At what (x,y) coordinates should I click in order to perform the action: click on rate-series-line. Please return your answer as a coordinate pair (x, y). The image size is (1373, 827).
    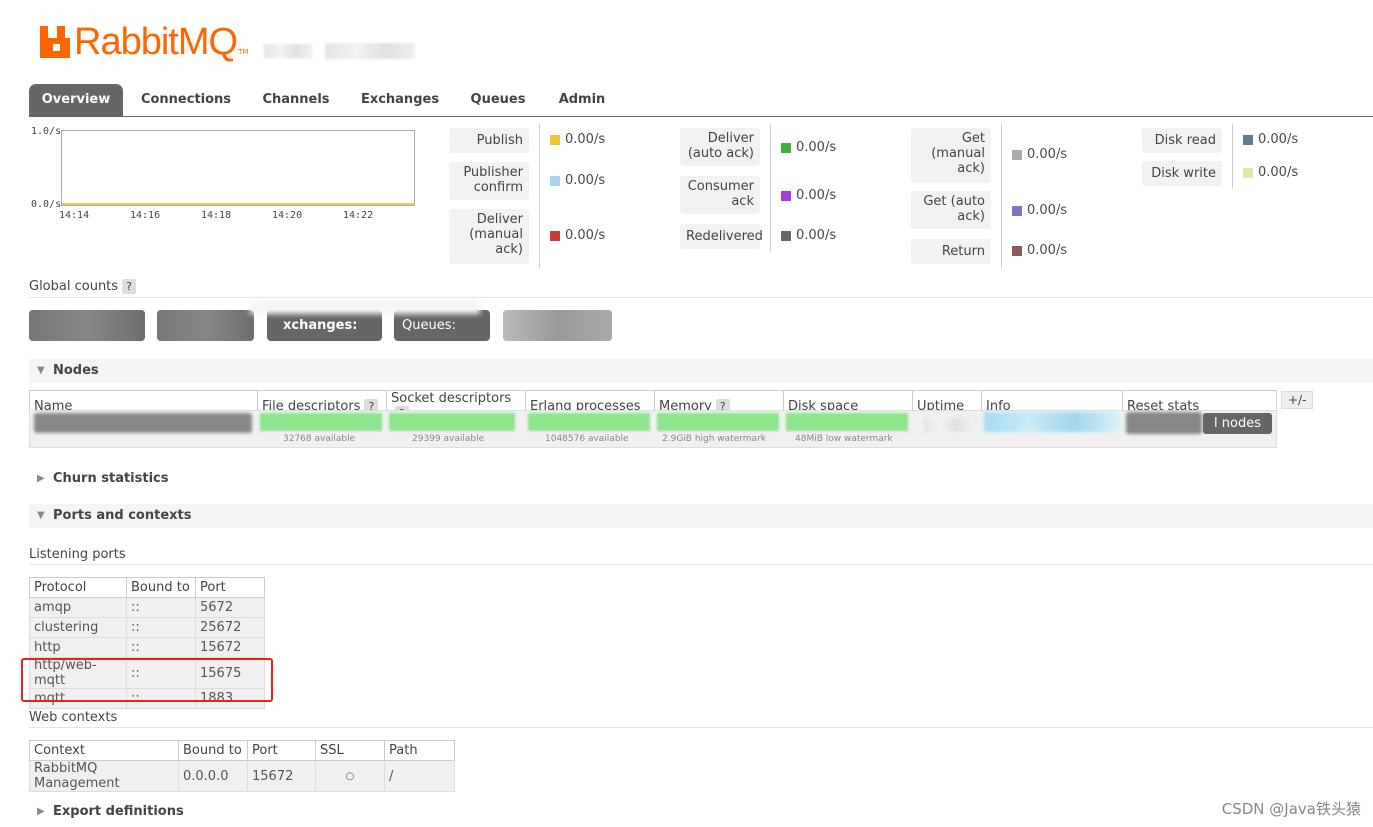
    Looking at the image, I should click on (238, 204).